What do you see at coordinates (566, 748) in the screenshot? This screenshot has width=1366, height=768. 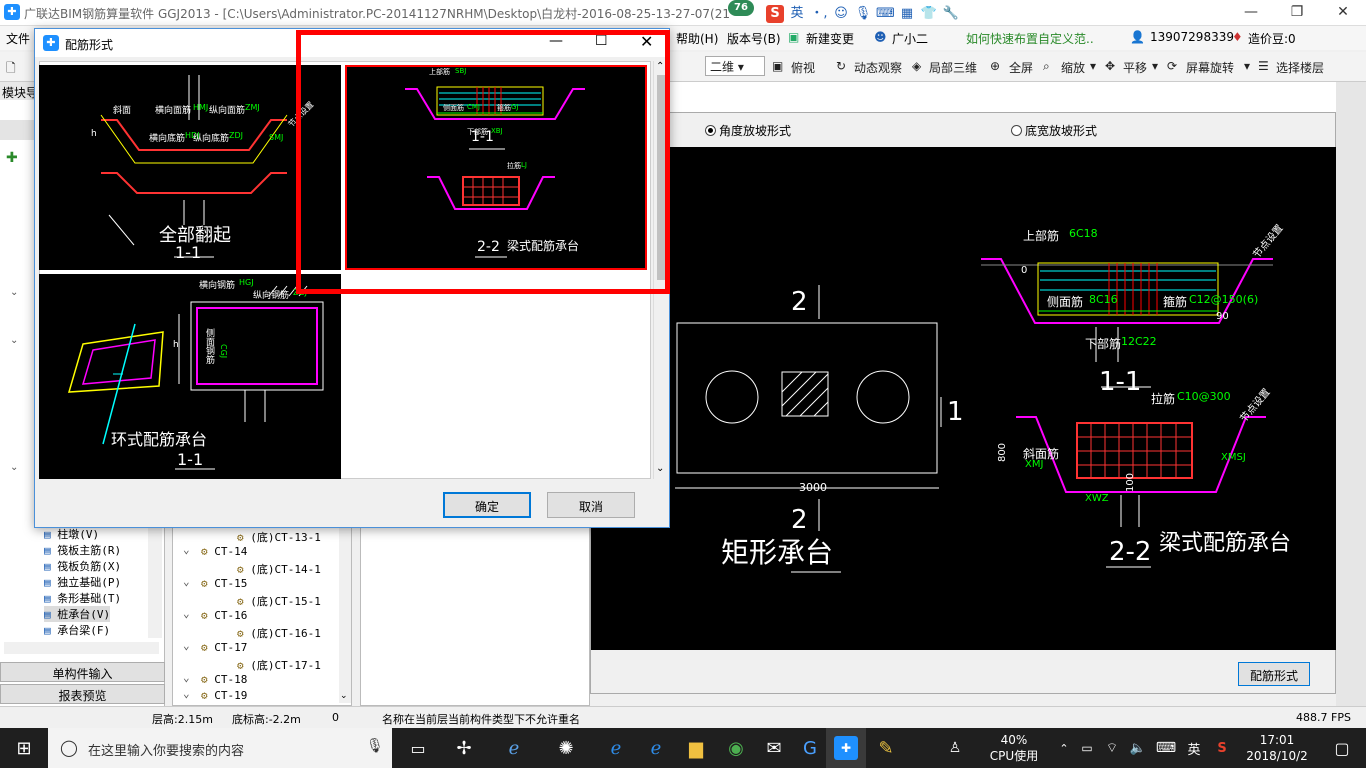 I see `network-app-icon: ✺` at bounding box center [566, 748].